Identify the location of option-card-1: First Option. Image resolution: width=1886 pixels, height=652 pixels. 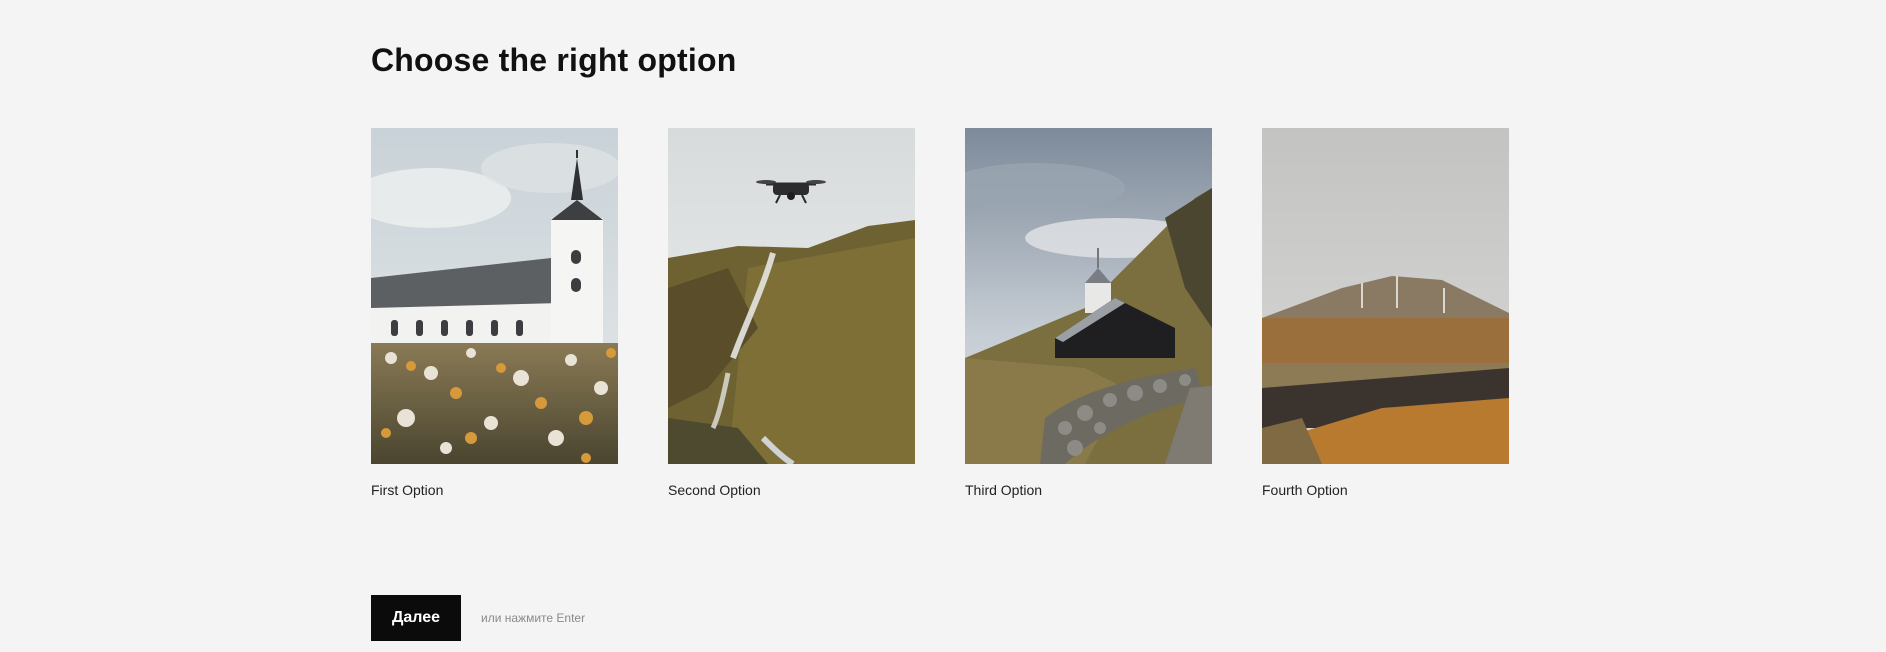
(494, 313).